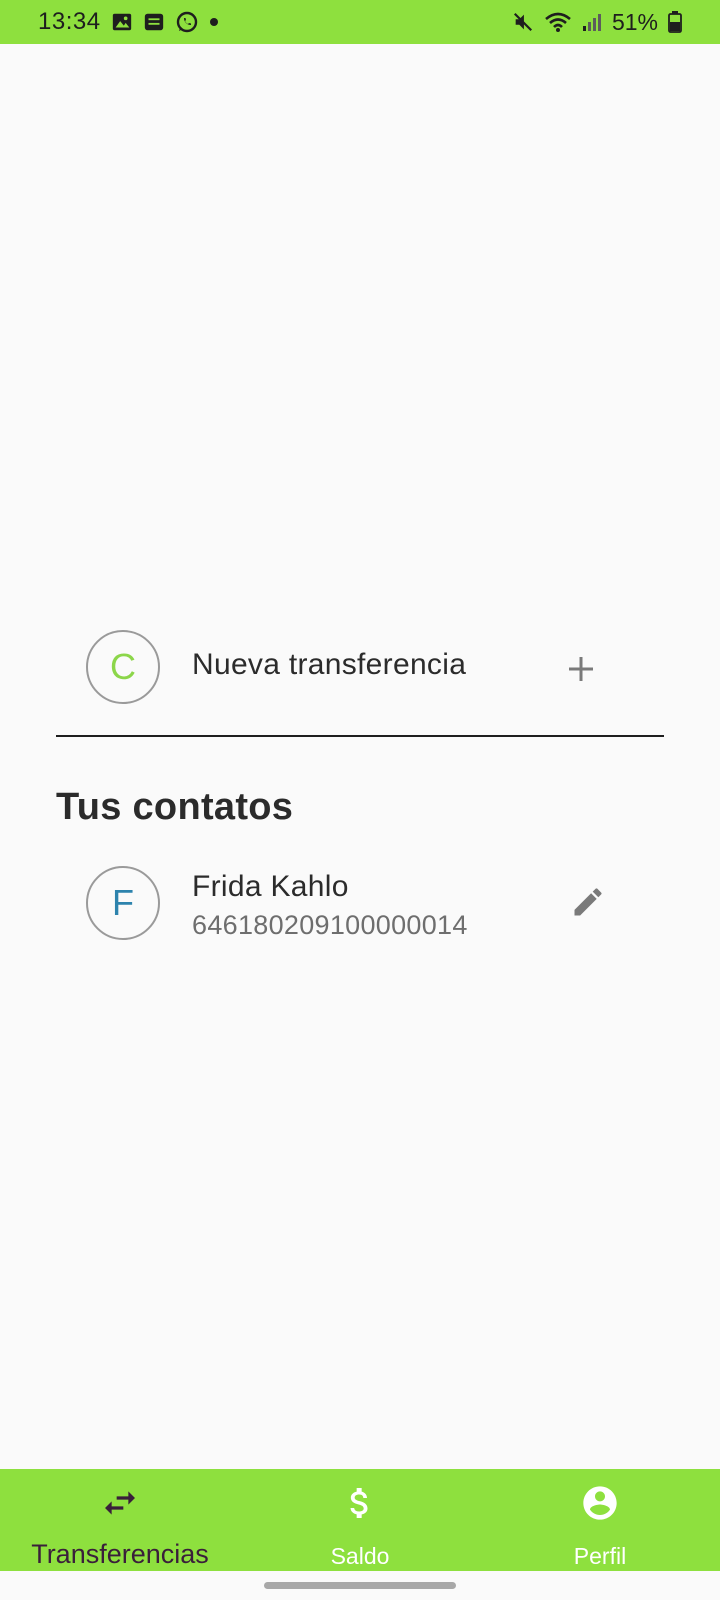  I want to click on nav-label-perfil: Perfil, so click(600, 1556).